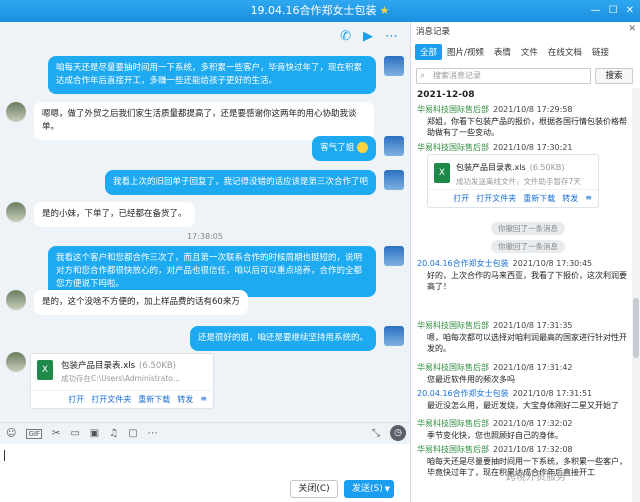  I want to click on input-toolbar: ☺ GIF ✂ ▭ ▣ ♫ ▢ ⋯ ⤡ ◷, so click(205, 433).